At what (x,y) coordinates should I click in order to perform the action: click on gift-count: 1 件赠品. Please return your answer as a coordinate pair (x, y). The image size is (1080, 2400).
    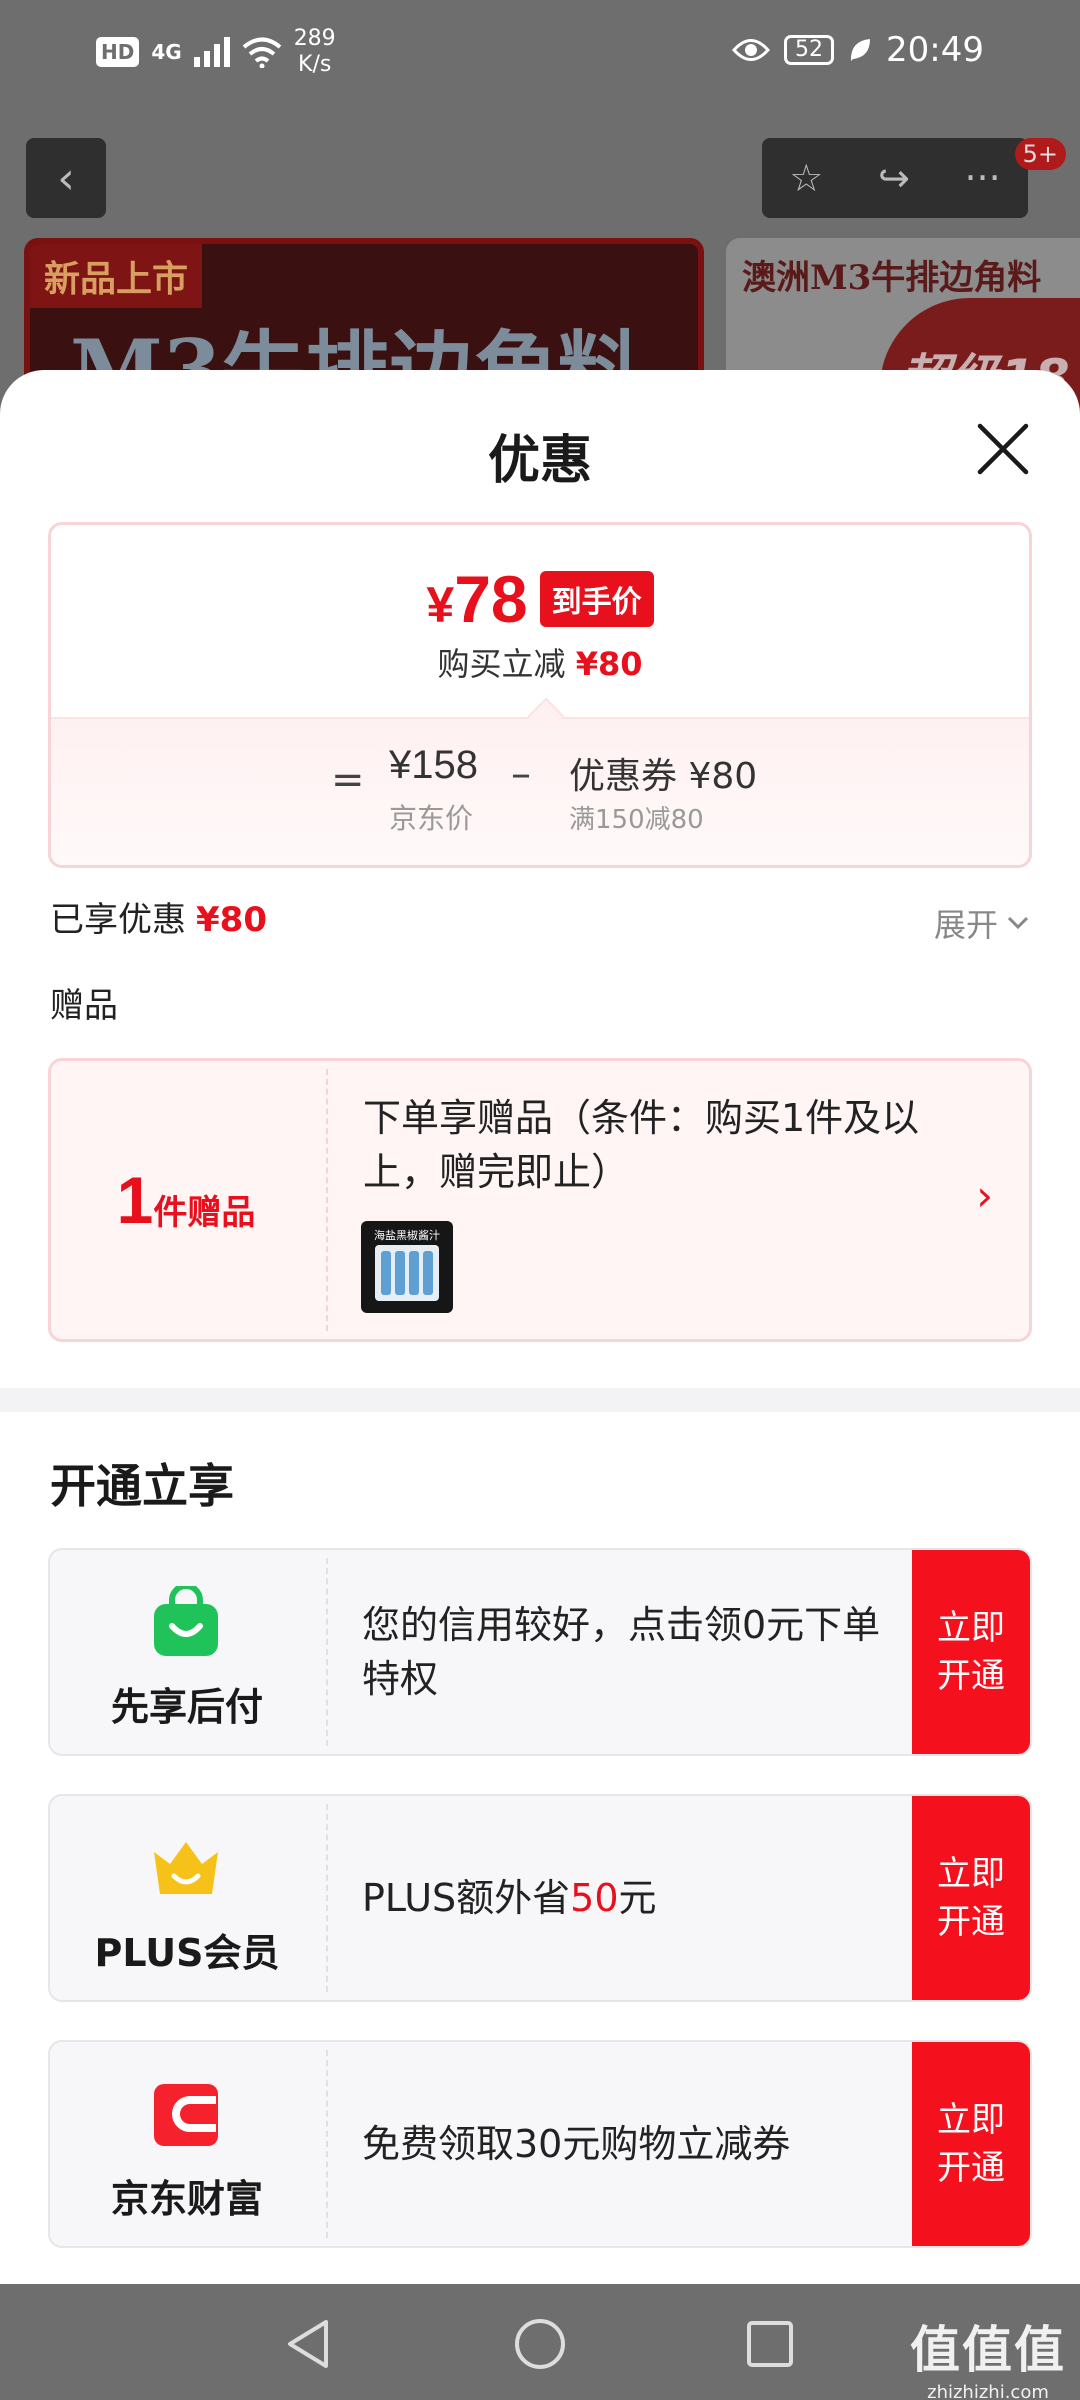
    Looking at the image, I should click on (186, 1200).